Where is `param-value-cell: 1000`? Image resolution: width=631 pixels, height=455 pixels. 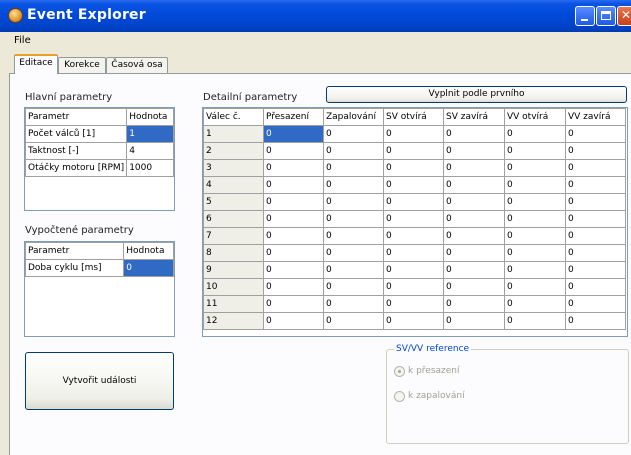 param-value-cell: 1000 is located at coordinates (150, 168).